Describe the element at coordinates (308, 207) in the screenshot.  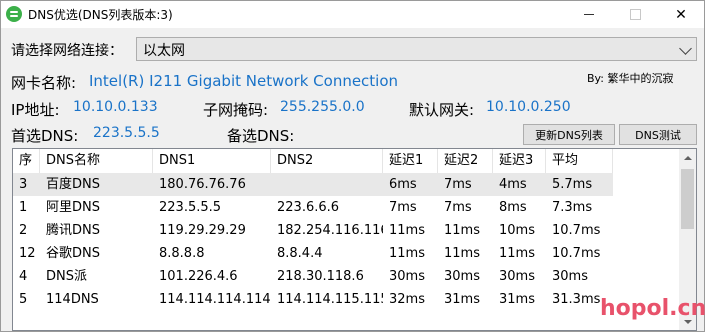
I see `cell-col-dns2: 223.6.6.6` at that location.